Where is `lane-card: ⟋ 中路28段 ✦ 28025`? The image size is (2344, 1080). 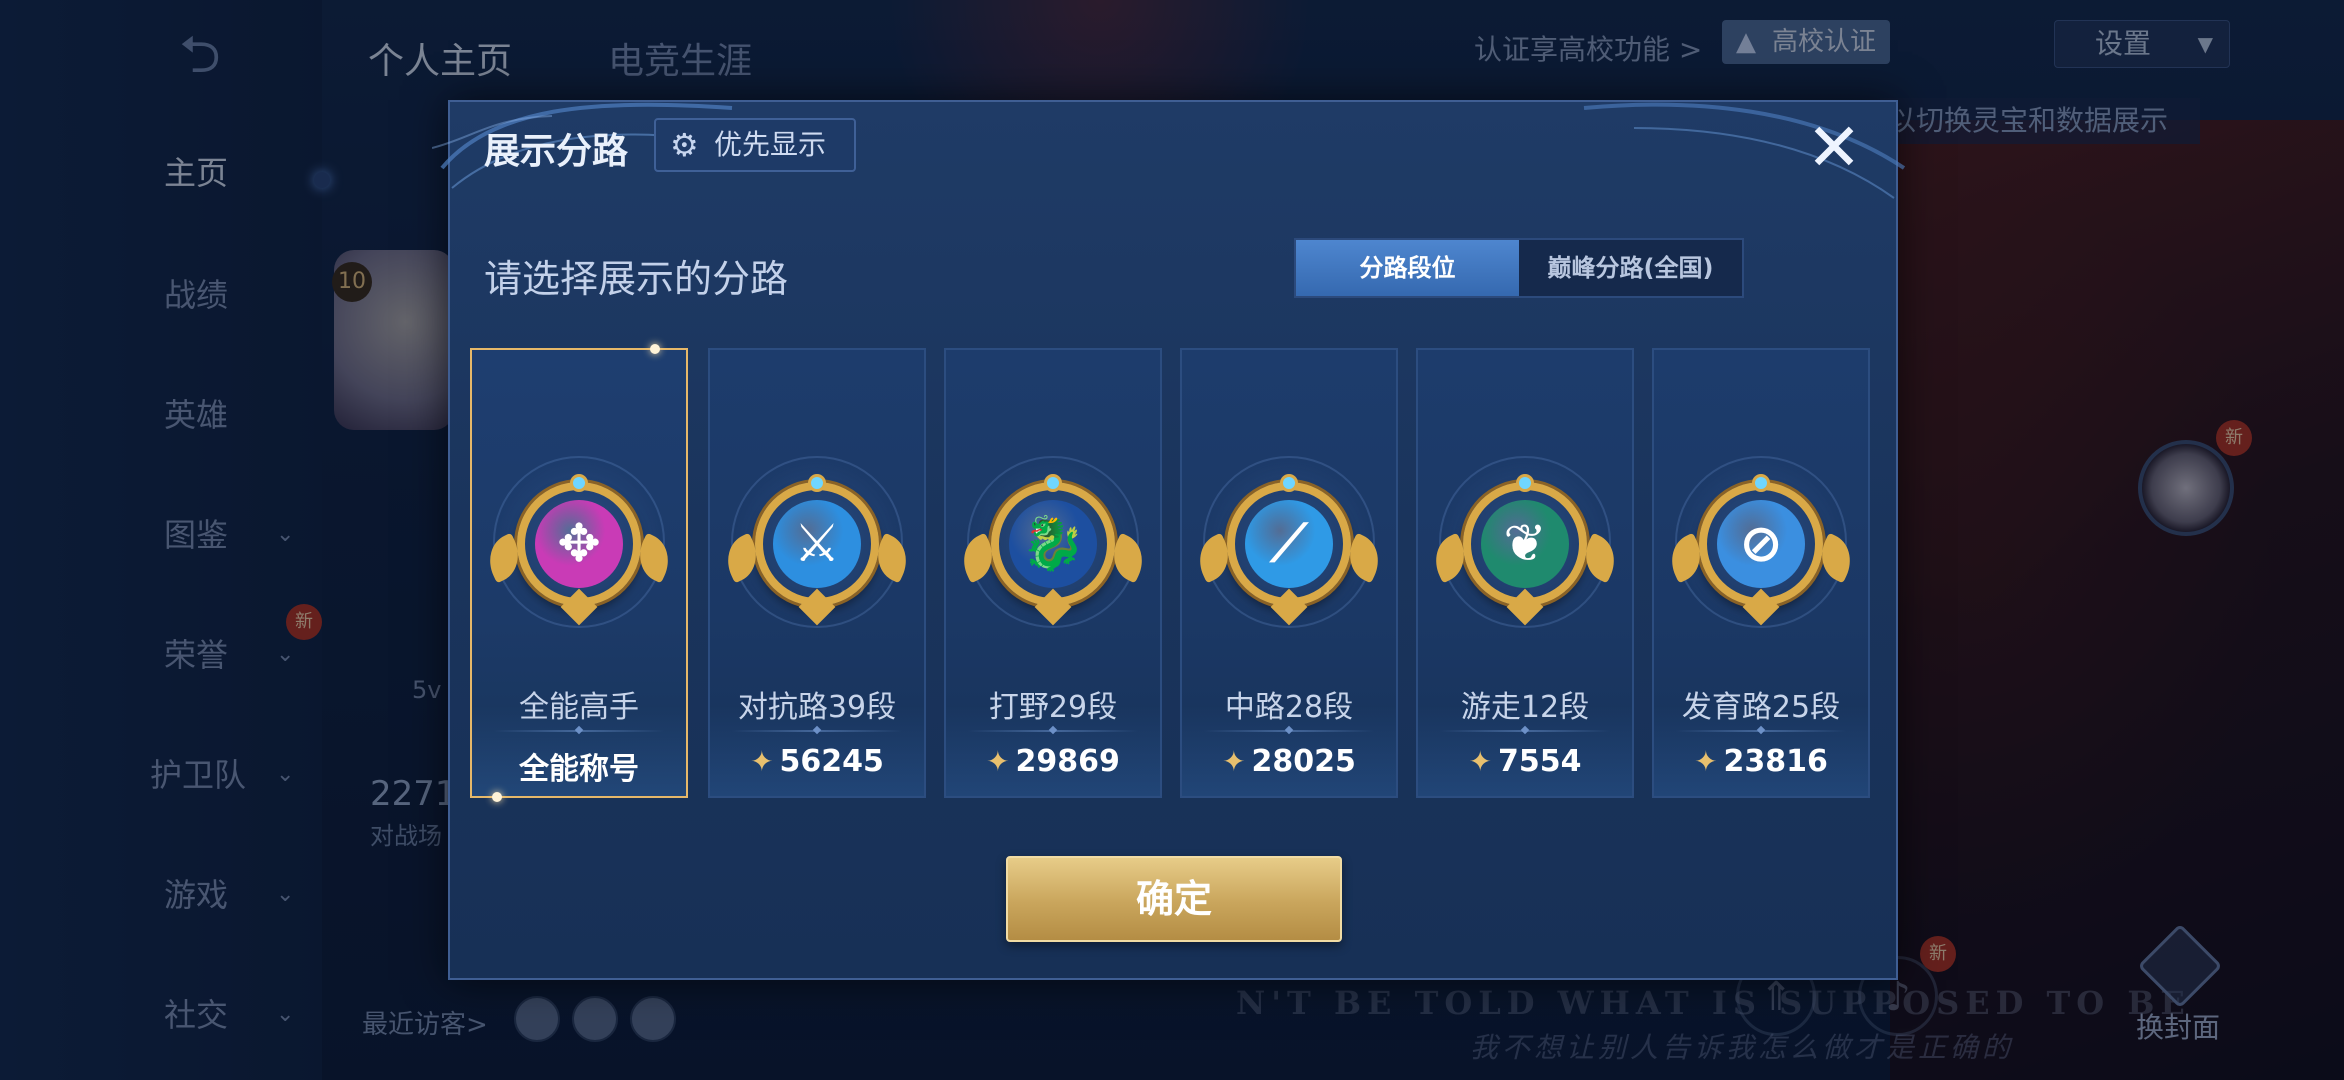
lane-card: ⟋ 中路28段 ✦ 28025 is located at coordinates (1289, 573).